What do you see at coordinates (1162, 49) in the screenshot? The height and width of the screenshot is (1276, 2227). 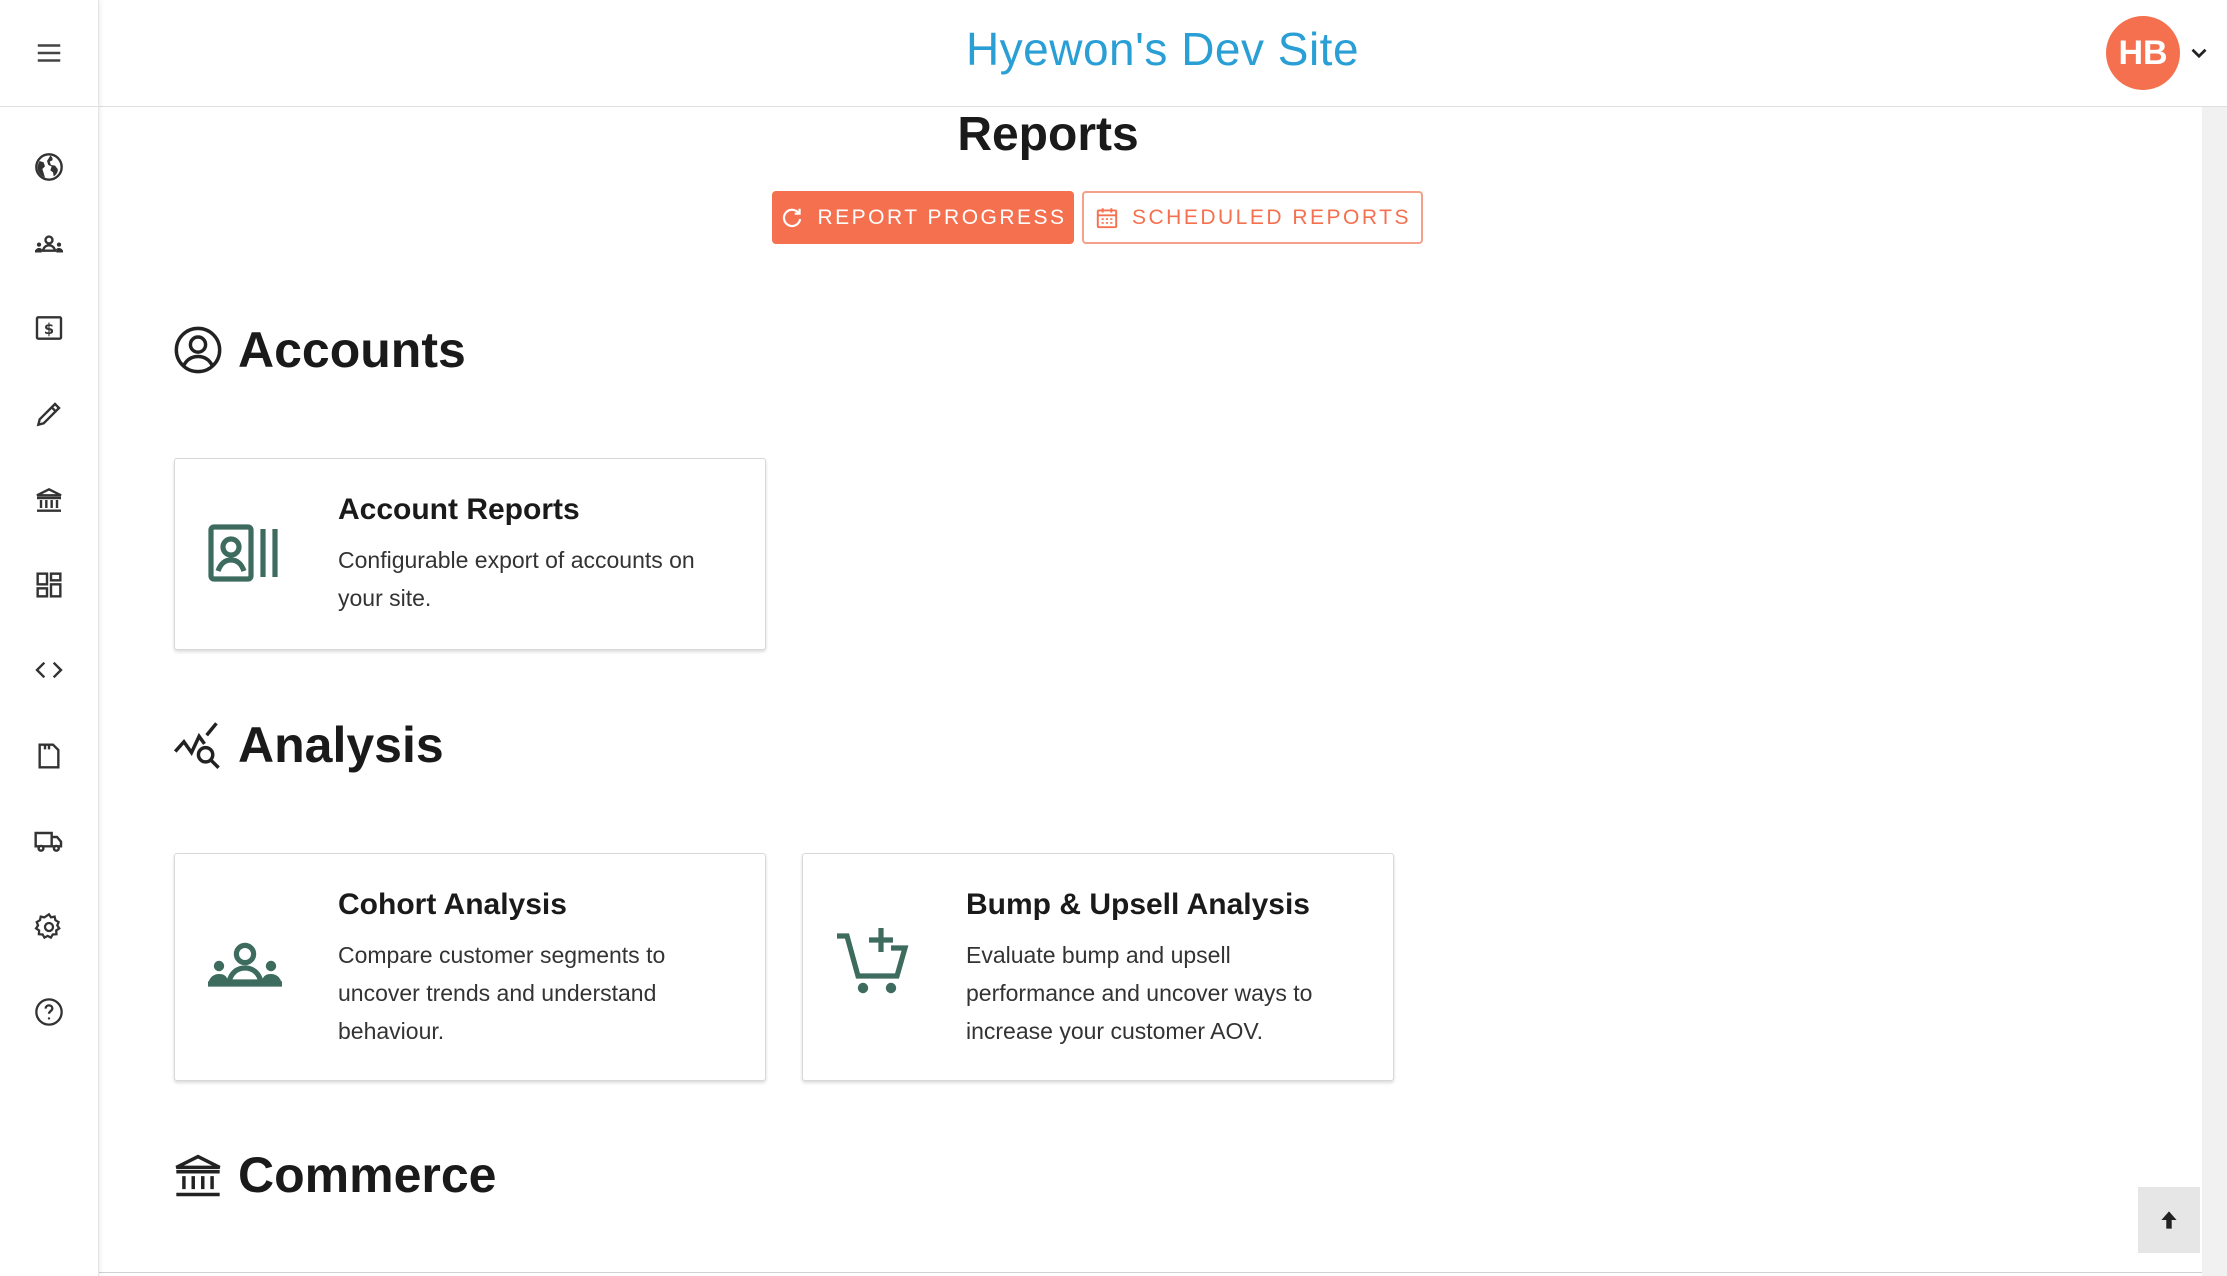 I see `site-title: Hyewon's Dev Site` at bounding box center [1162, 49].